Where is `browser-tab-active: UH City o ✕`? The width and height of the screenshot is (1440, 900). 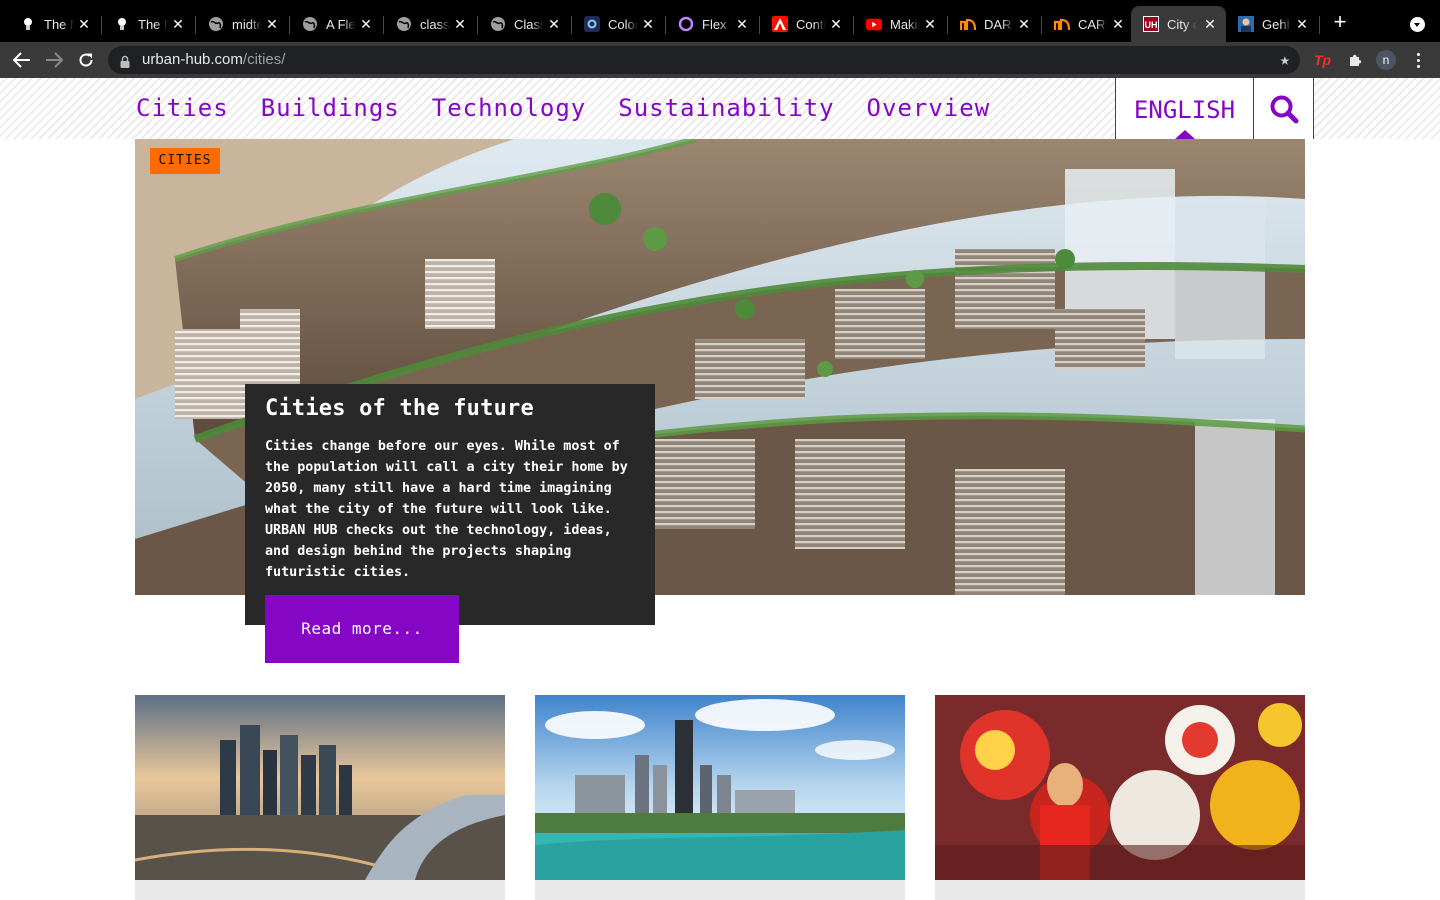 browser-tab-active: UH City o ✕ is located at coordinates (1178, 24).